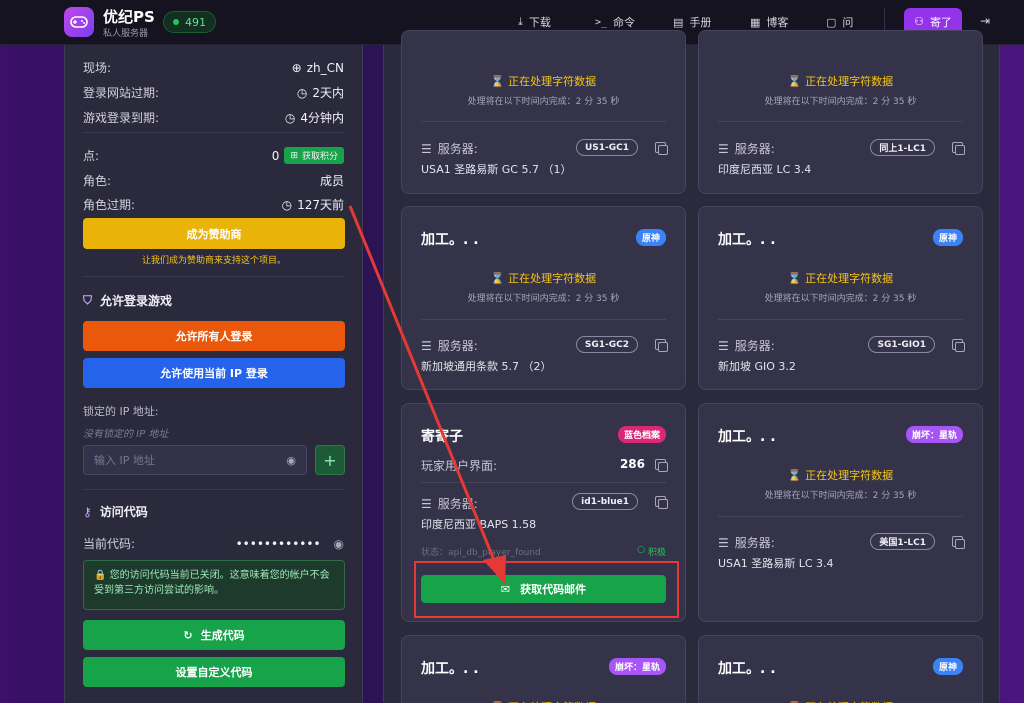  What do you see at coordinates (624, 22) in the screenshot?
I see `nav-commands-label: 命令` at bounding box center [624, 22].